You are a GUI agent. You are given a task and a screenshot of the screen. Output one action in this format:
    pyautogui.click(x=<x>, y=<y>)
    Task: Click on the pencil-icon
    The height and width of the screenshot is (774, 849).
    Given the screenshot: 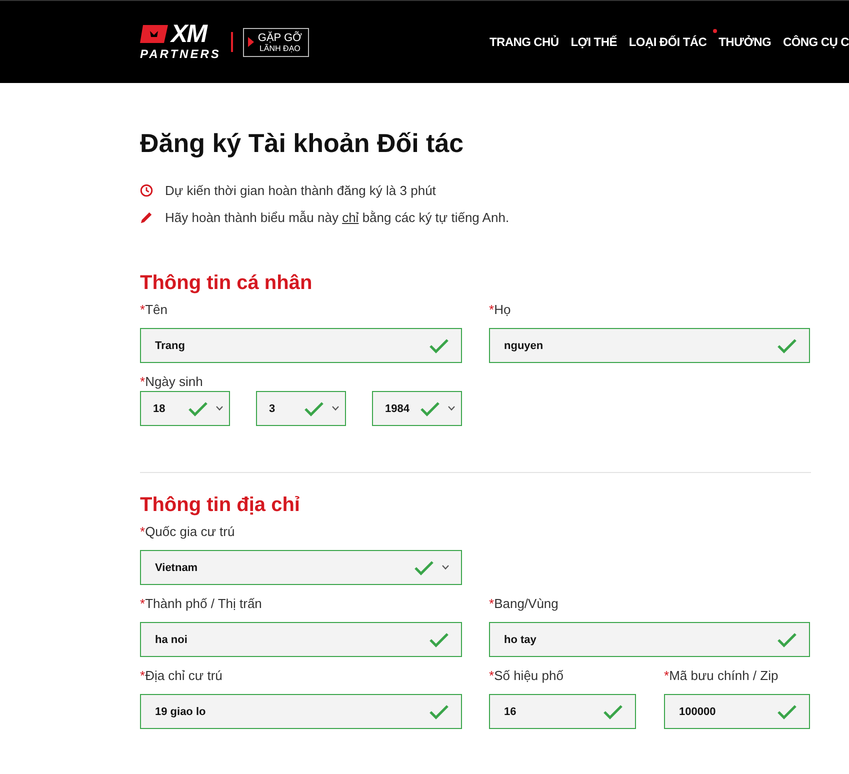 What is the action you would take?
    pyautogui.click(x=146, y=217)
    